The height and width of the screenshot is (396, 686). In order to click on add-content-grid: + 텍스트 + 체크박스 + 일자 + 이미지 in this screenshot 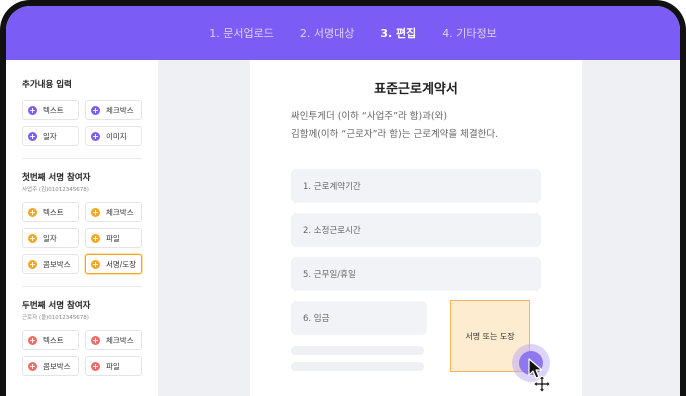, I will do `click(90, 123)`.